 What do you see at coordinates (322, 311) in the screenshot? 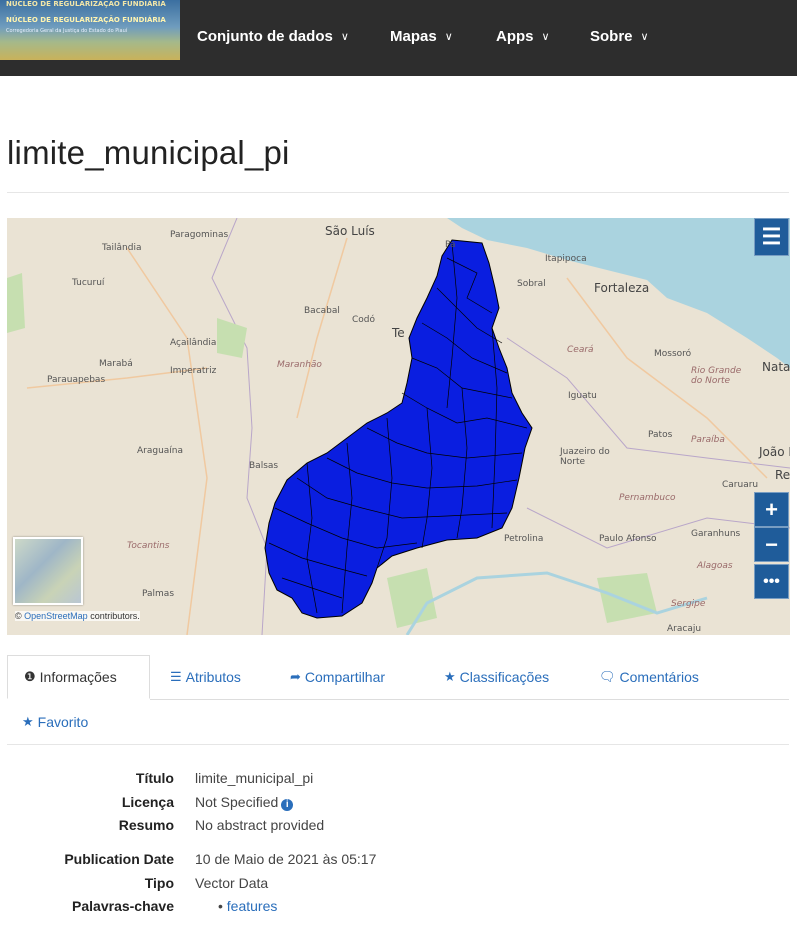
I see `map-label: Bacabal` at bounding box center [322, 311].